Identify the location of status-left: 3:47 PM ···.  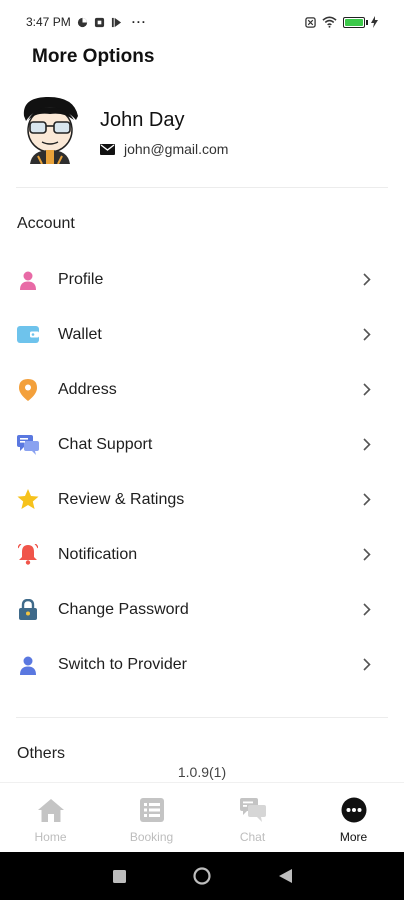
(86, 22).